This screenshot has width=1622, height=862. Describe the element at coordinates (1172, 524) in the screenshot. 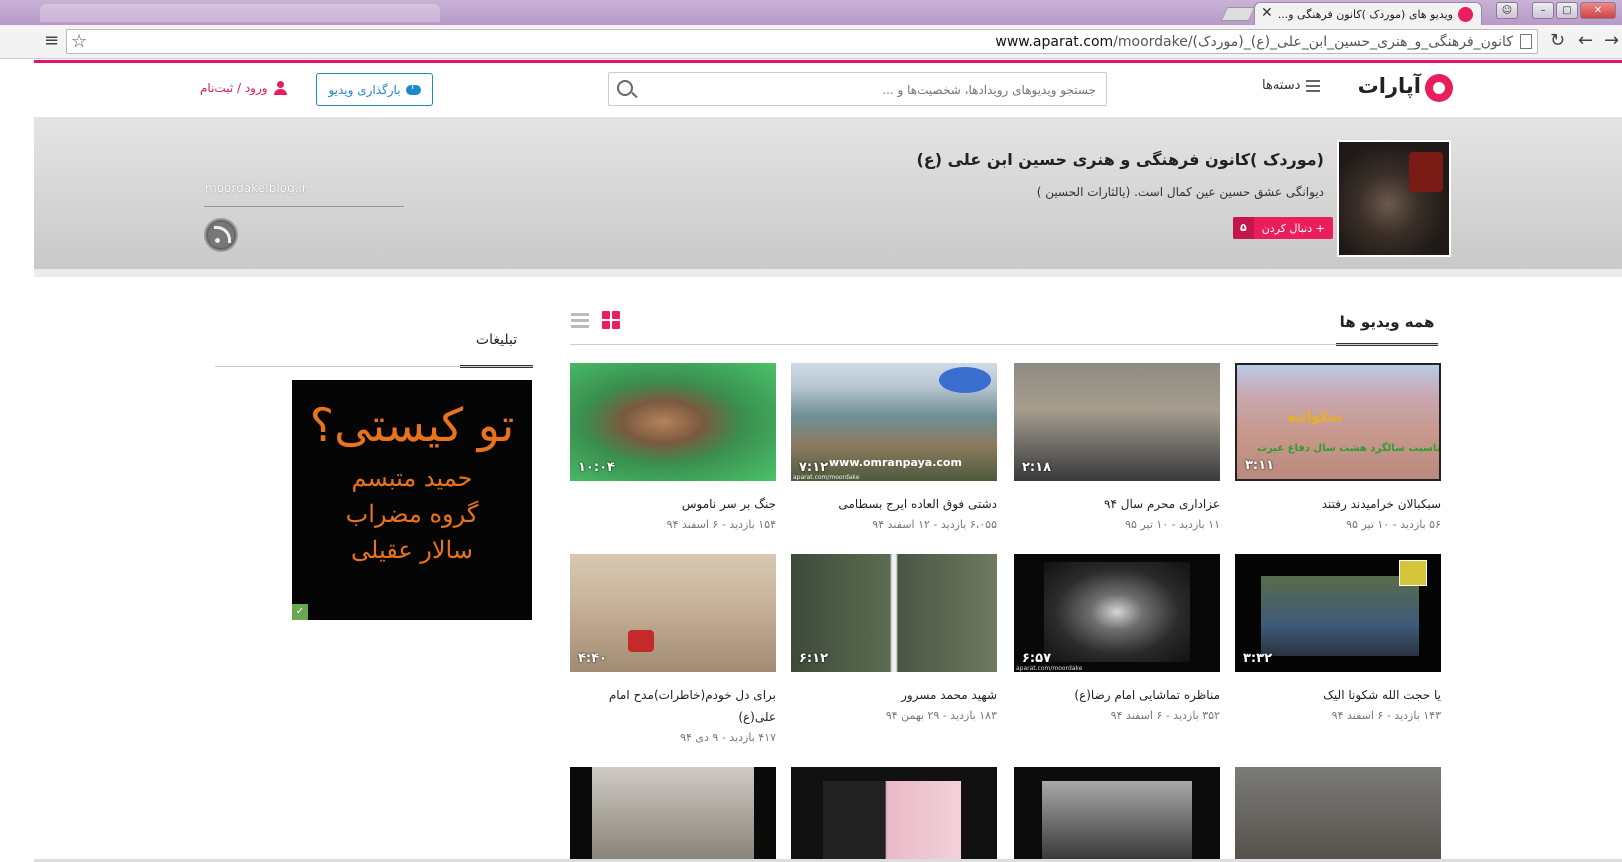

I see `video-meta: ۱۱ بازدید - ۱۰ تیر ۹۵` at that location.